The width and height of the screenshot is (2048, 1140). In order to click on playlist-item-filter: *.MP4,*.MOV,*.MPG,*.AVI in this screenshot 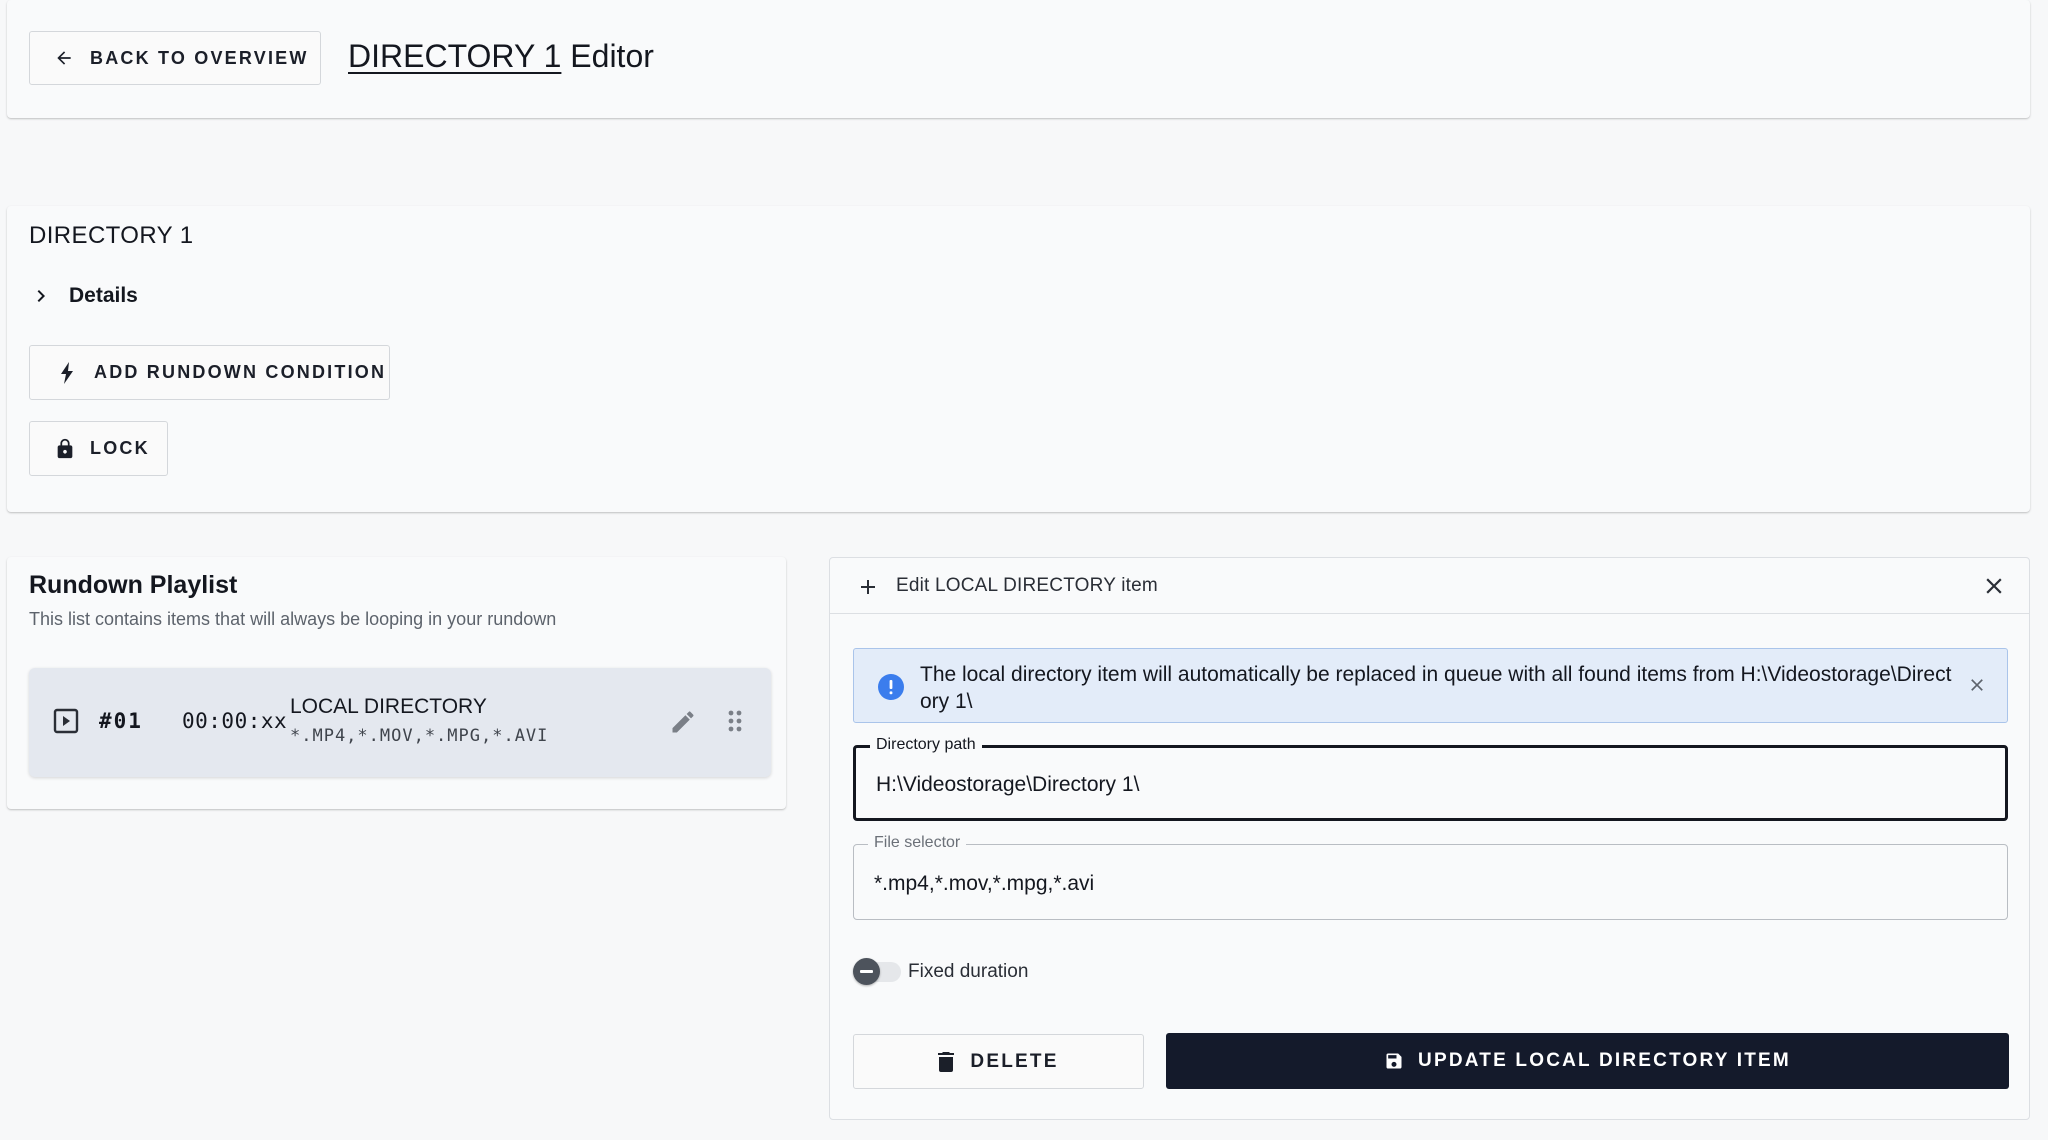, I will do `click(419, 736)`.